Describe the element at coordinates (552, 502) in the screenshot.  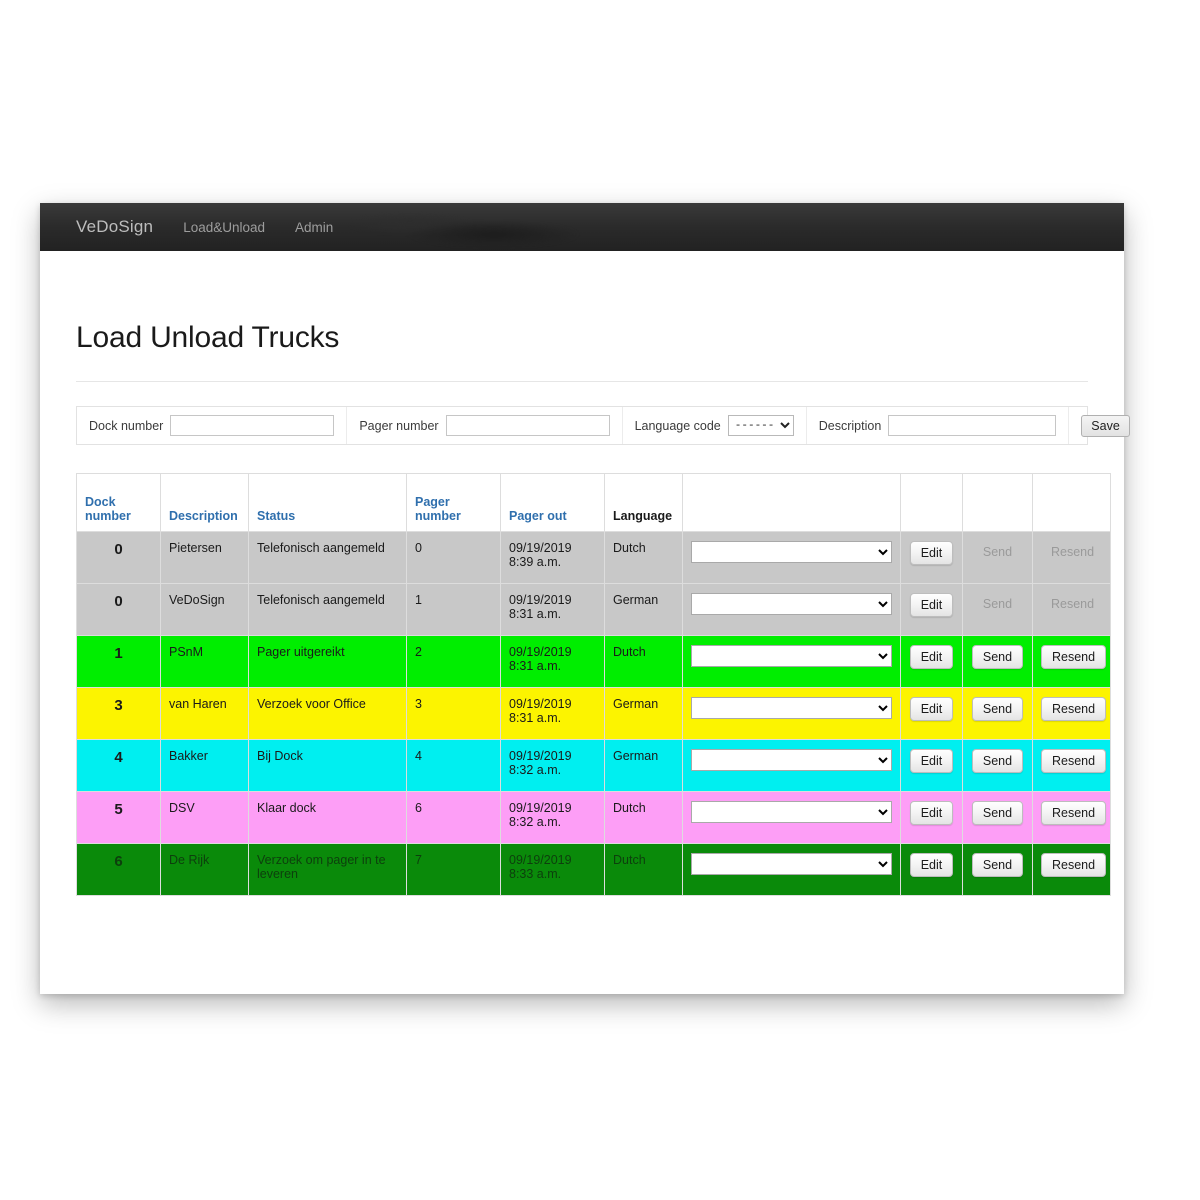
I see `column-header-pager-out: Pager out` at that location.